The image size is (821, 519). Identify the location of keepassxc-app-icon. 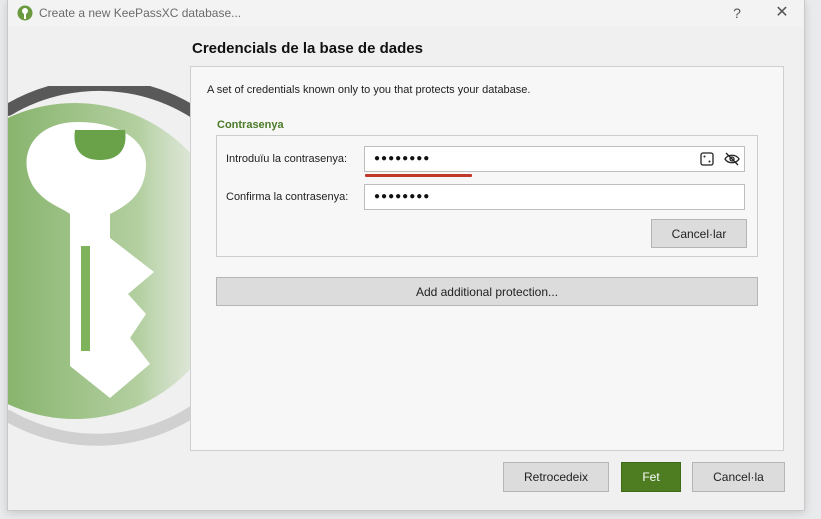
(25, 13).